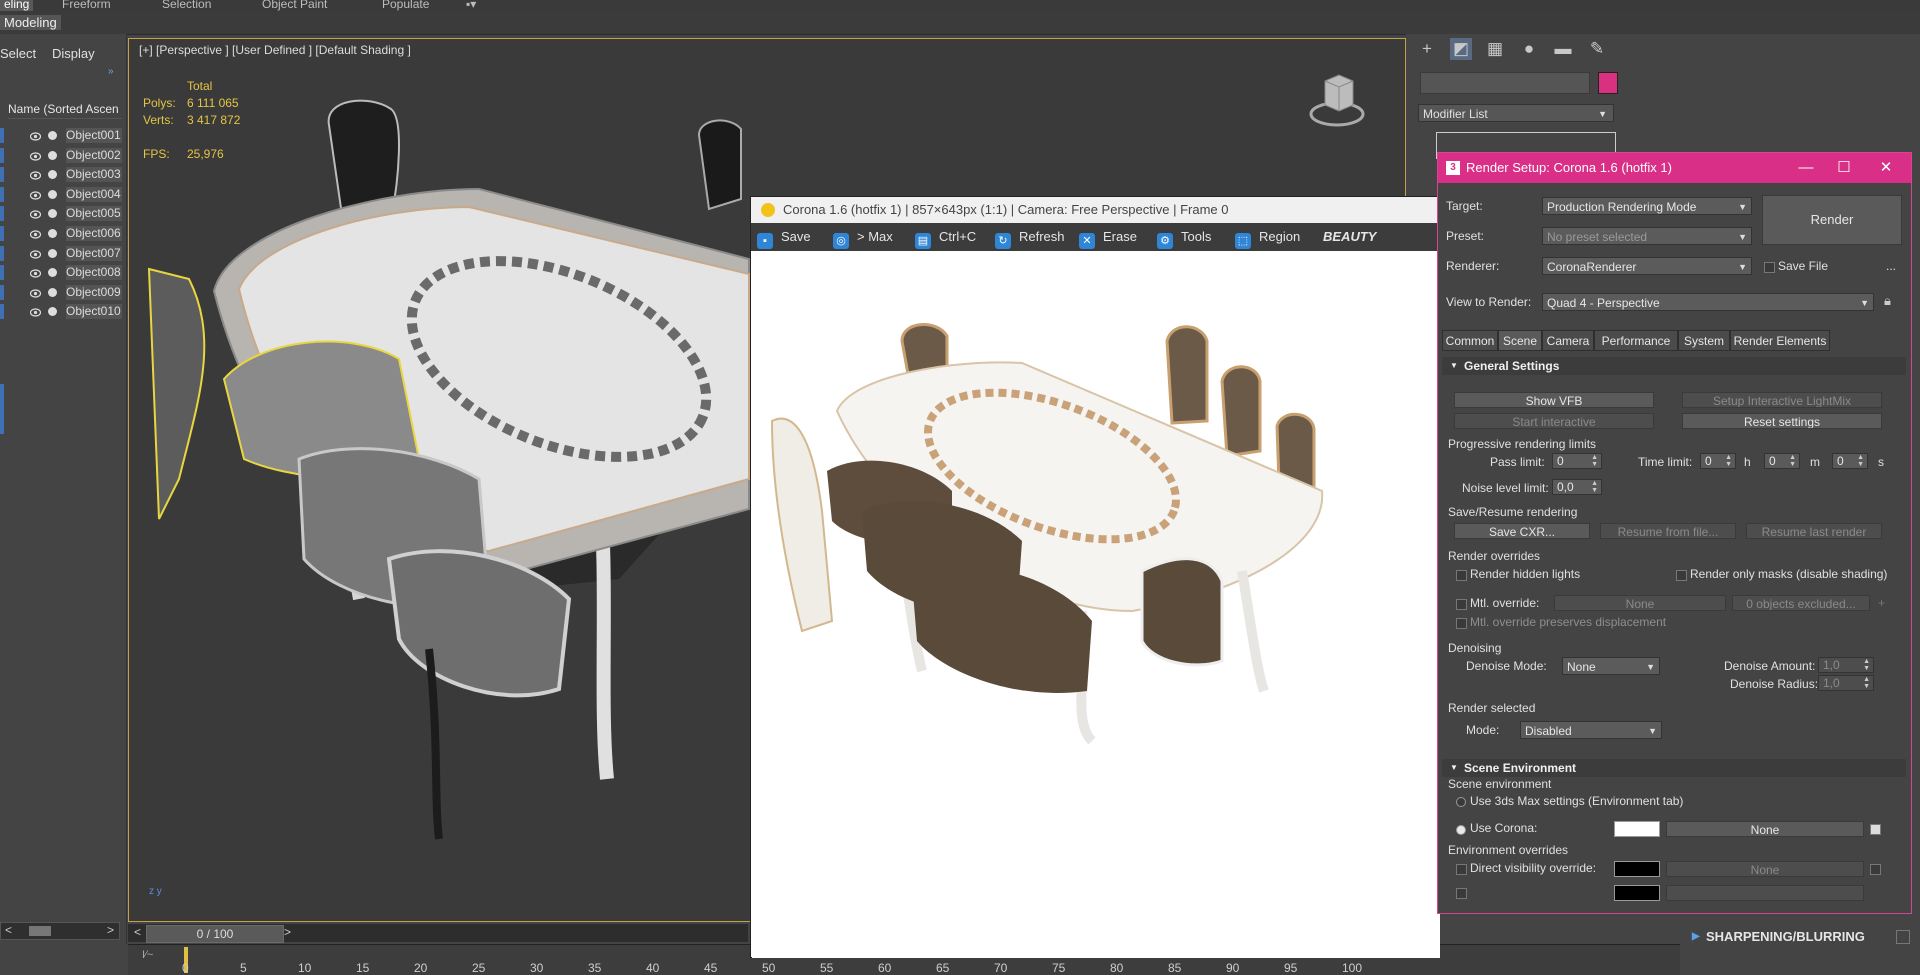 The image size is (1920, 975). Describe the element at coordinates (287, 932) in the screenshot. I see `time-next-icon: >` at that location.